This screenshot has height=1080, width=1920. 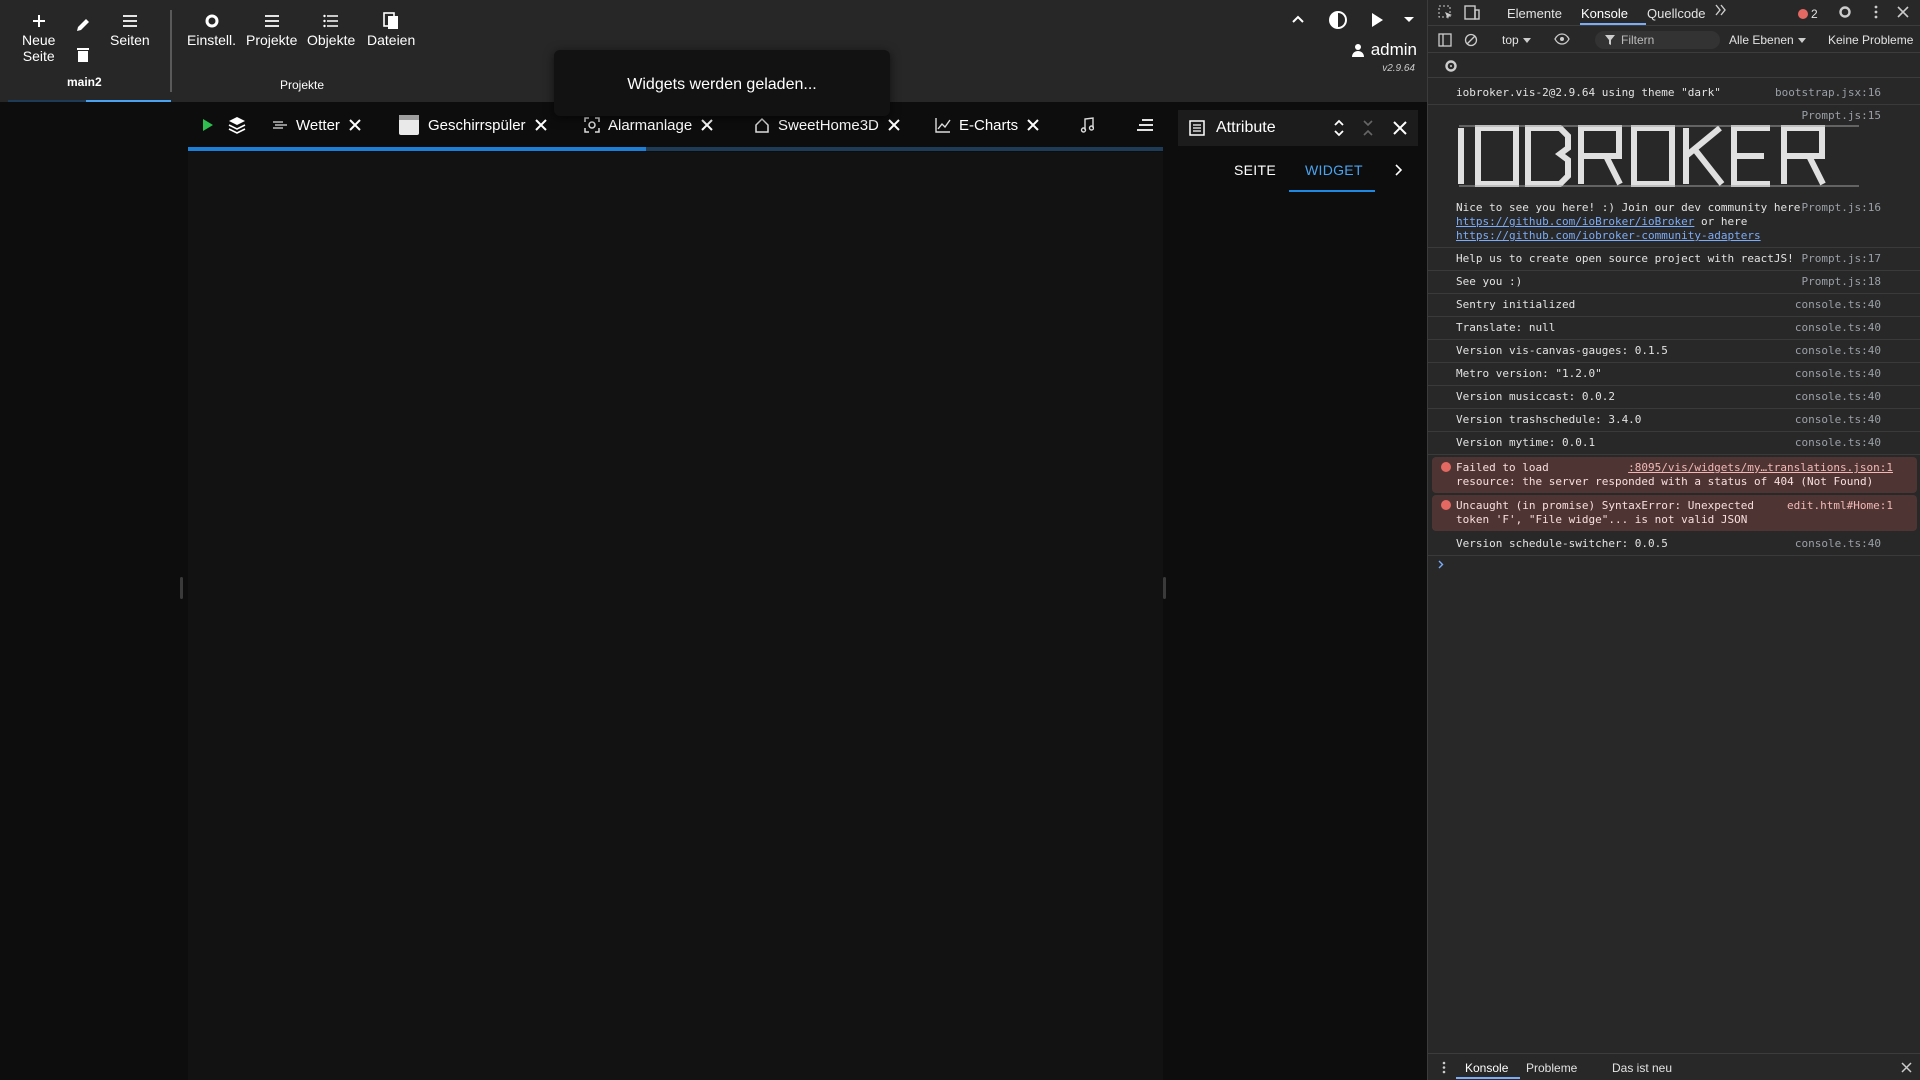 I want to click on menu-lines-icon, so click(x=272, y=21).